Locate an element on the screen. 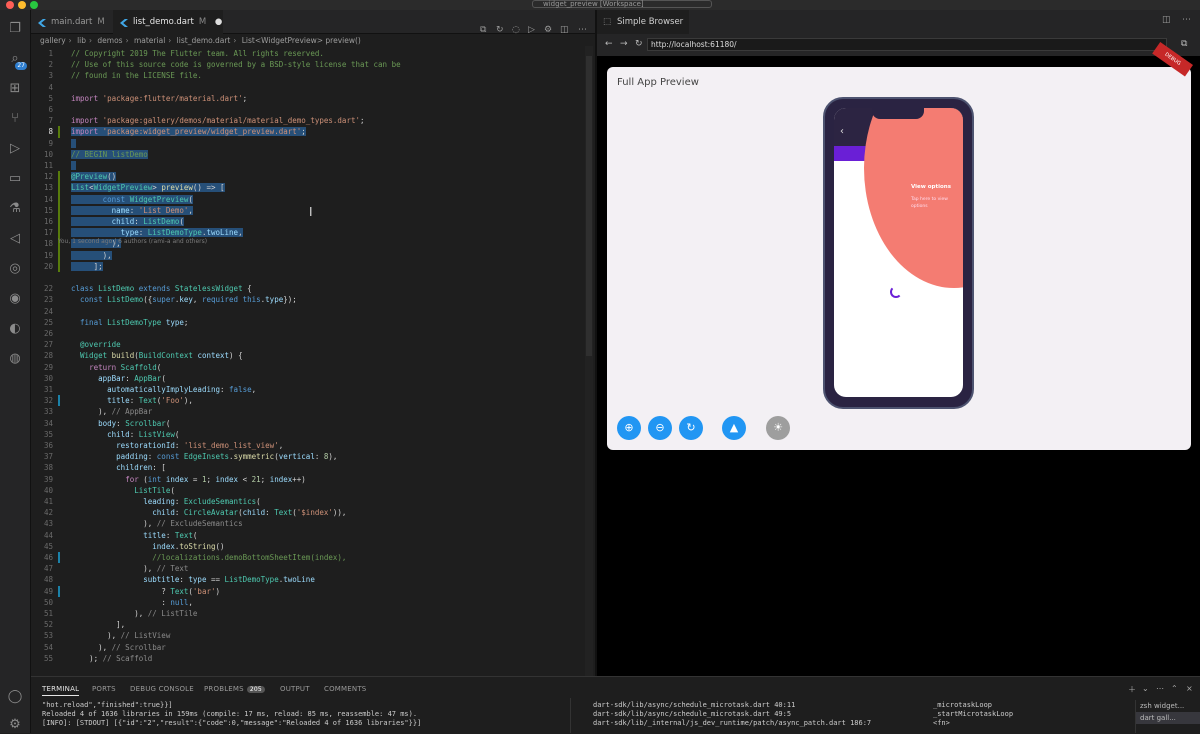 The image size is (1200, 734). terminal-split-divider is located at coordinates (570, 715).